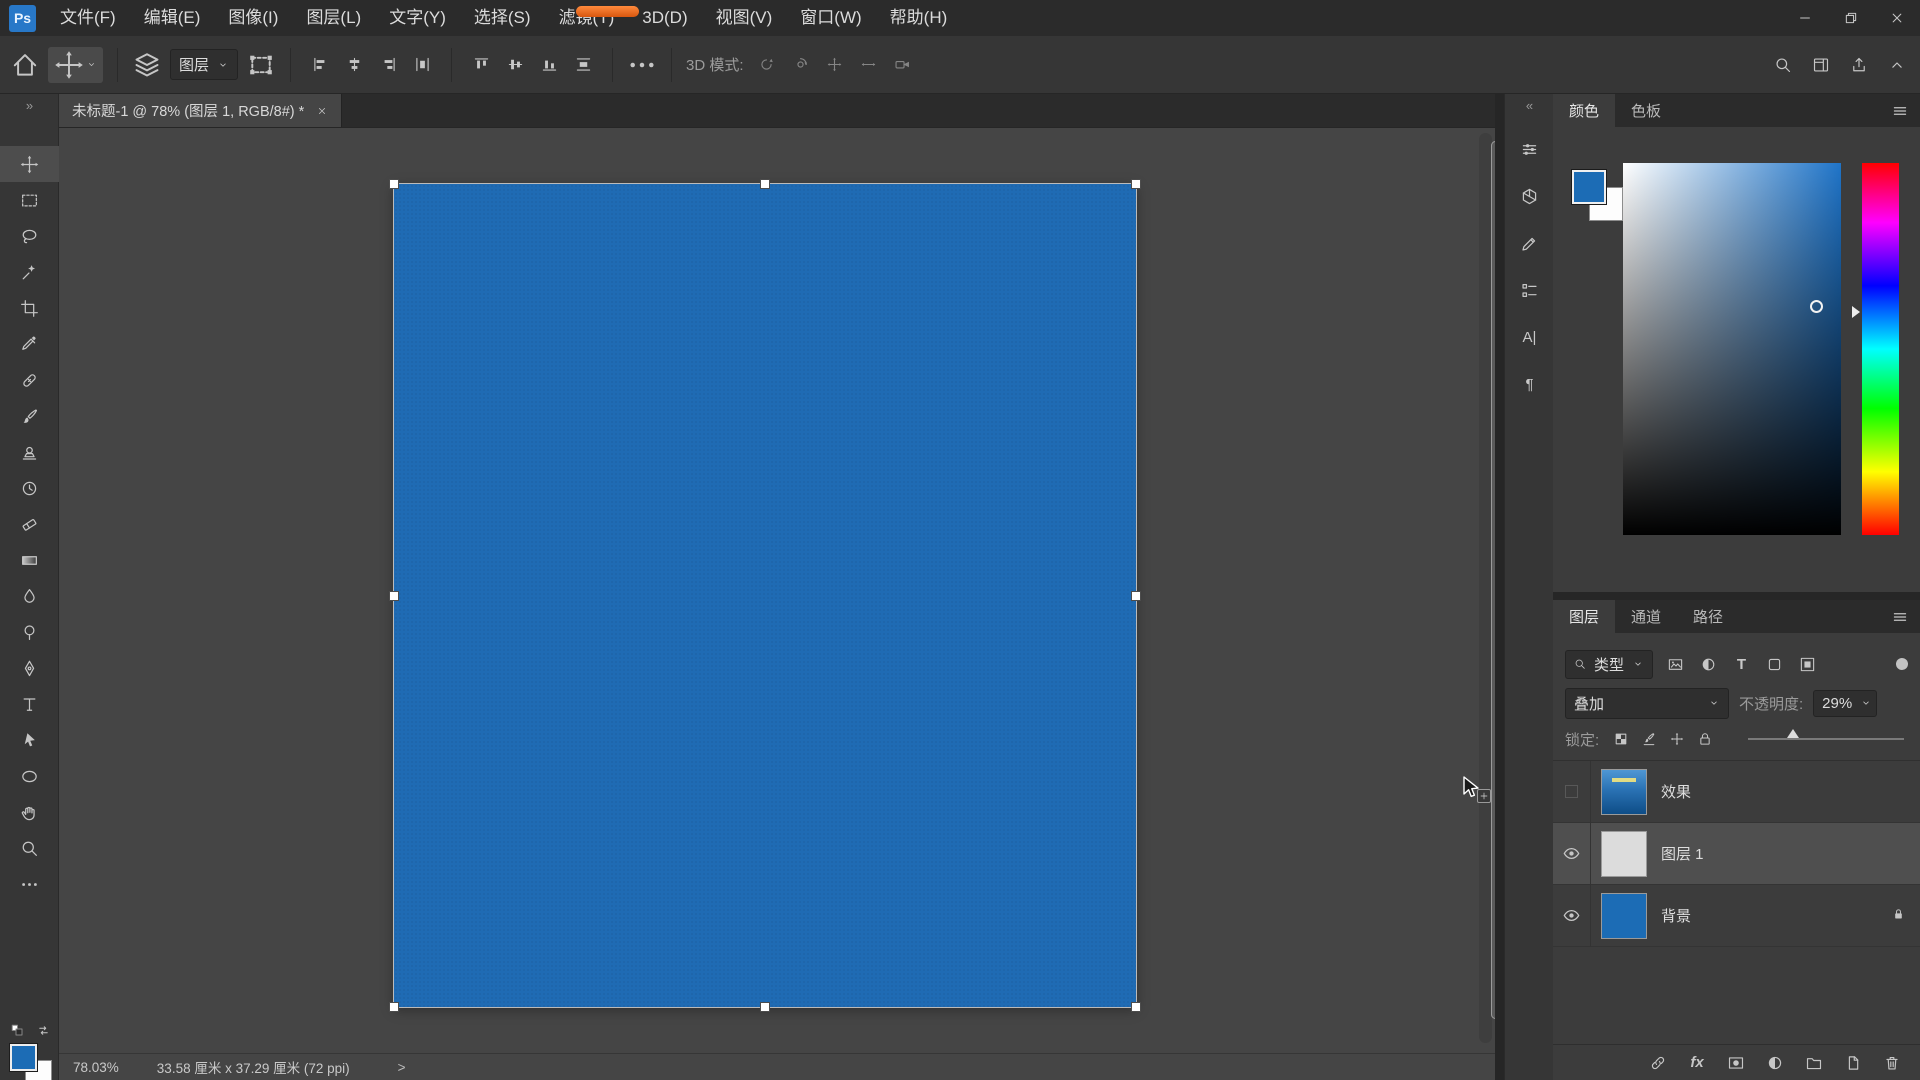 Image resolution: width=1920 pixels, height=1080 pixels. What do you see at coordinates (1736, 915) in the screenshot?
I see `layer-row: 背景` at bounding box center [1736, 915].